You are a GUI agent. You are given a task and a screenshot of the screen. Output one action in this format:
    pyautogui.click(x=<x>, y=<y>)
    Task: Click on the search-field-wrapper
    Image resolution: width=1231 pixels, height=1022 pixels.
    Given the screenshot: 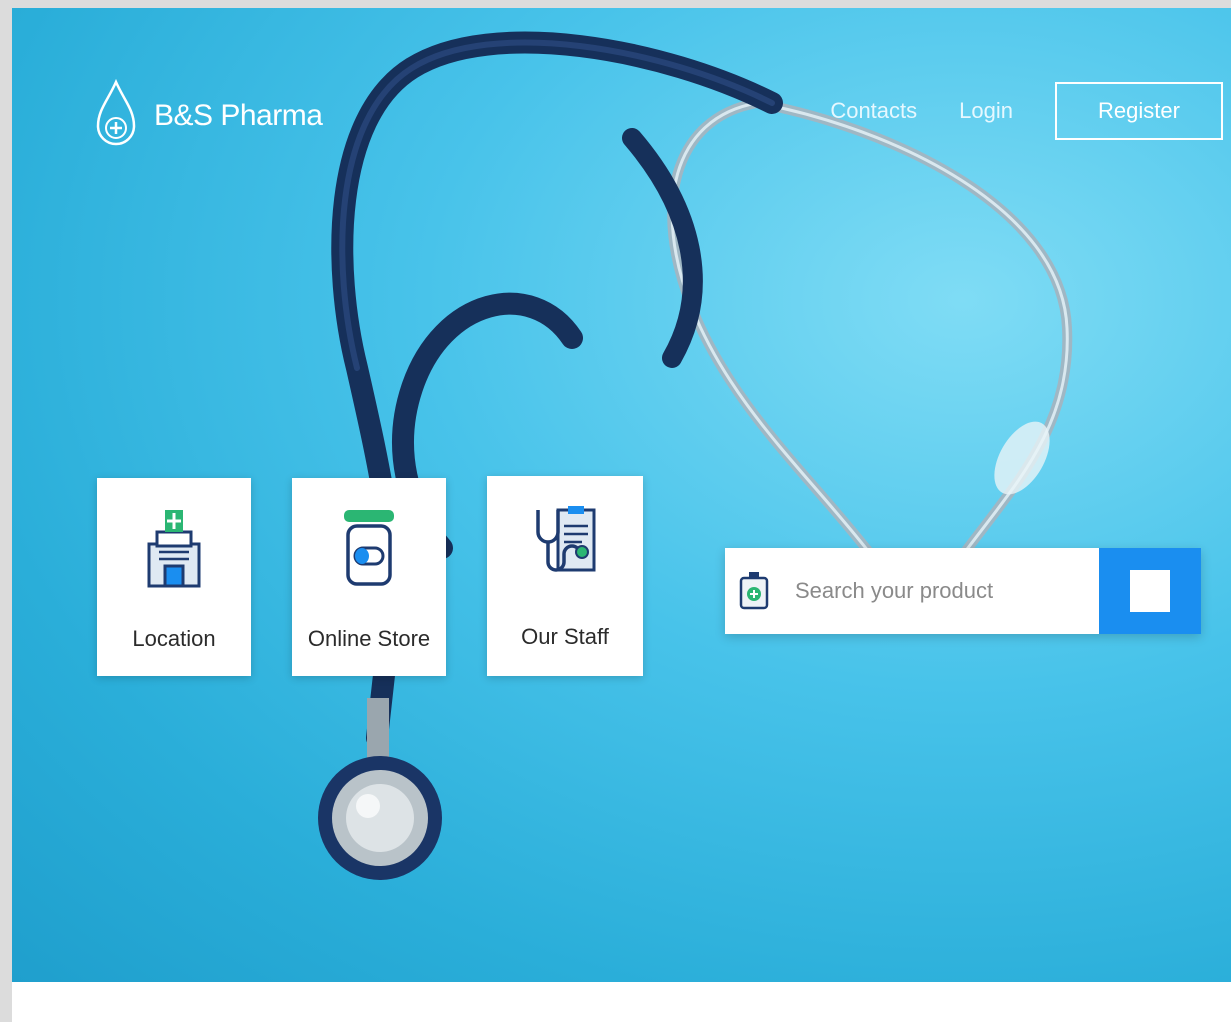 What is the action you would take?
    pyautogui.click(x=912, y=591)
    